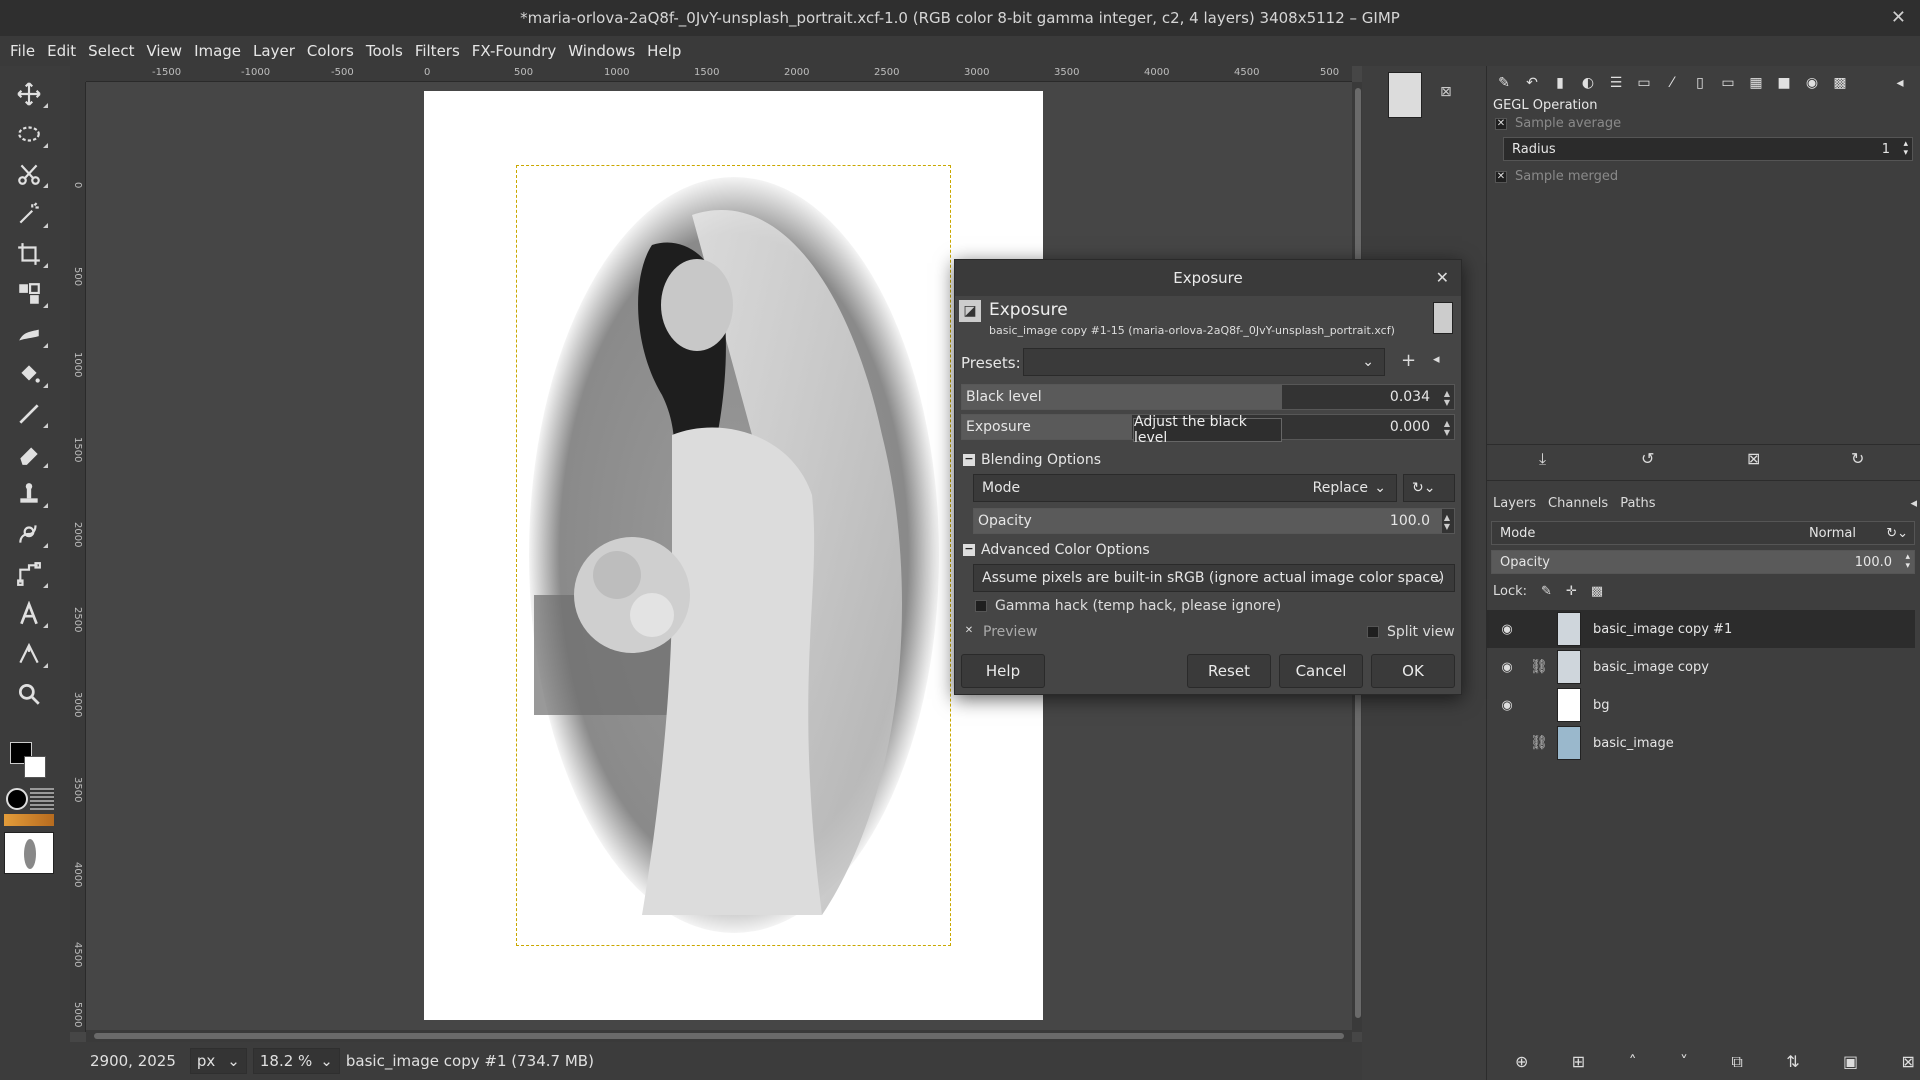  Describe the element at coordinates (1128, 606) in the screenshot. I see `gamma-hack-checkbox: Gamma hack (temp hack, please ignore)` at that location.